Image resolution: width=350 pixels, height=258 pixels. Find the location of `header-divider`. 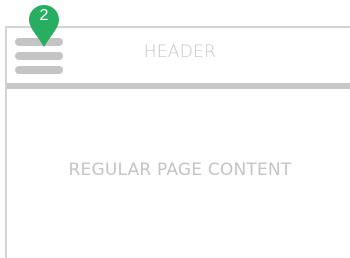

header-divider is located at coordinates (178, 86).